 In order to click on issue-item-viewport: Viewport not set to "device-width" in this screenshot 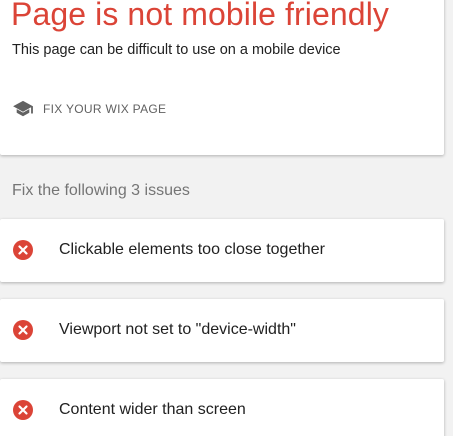, I will do `click(222, 330)`.